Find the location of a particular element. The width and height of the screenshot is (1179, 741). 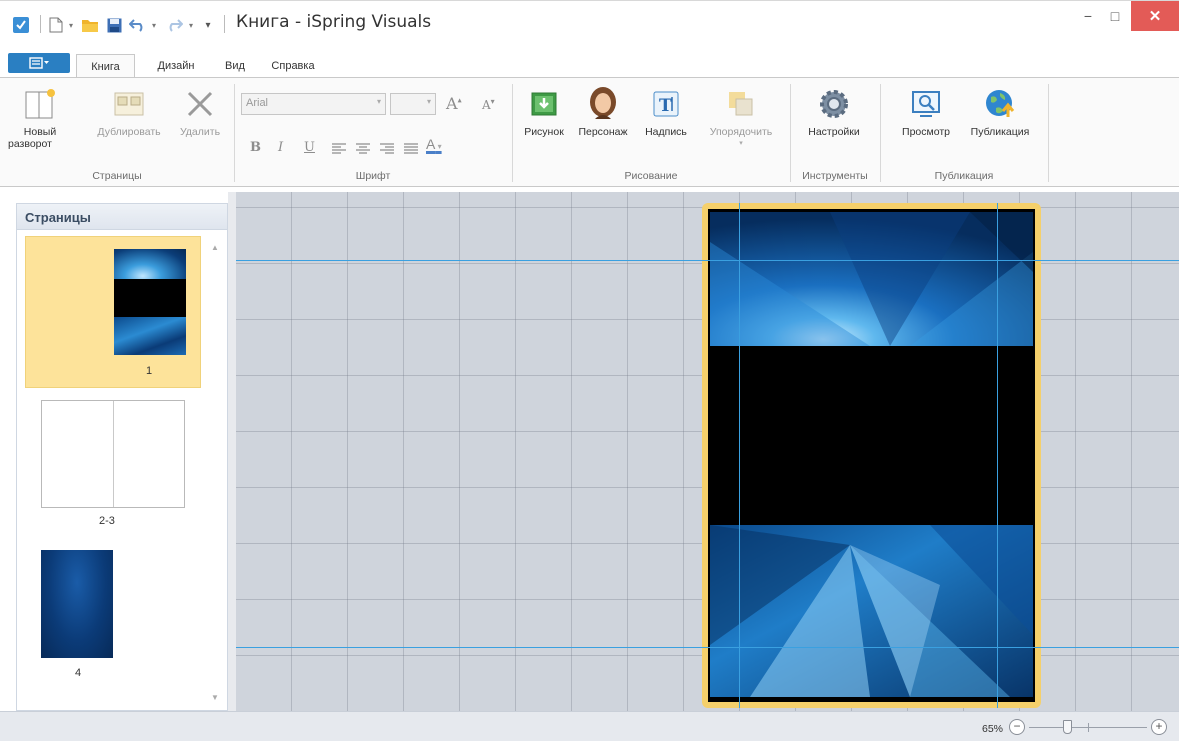

pages-panel-title: Страницы is located at coordinates (122, 217).